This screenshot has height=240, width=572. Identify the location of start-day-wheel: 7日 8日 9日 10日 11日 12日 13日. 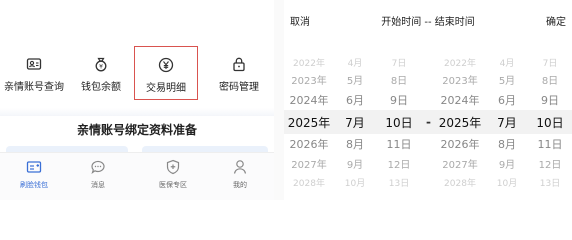
(399, 100).